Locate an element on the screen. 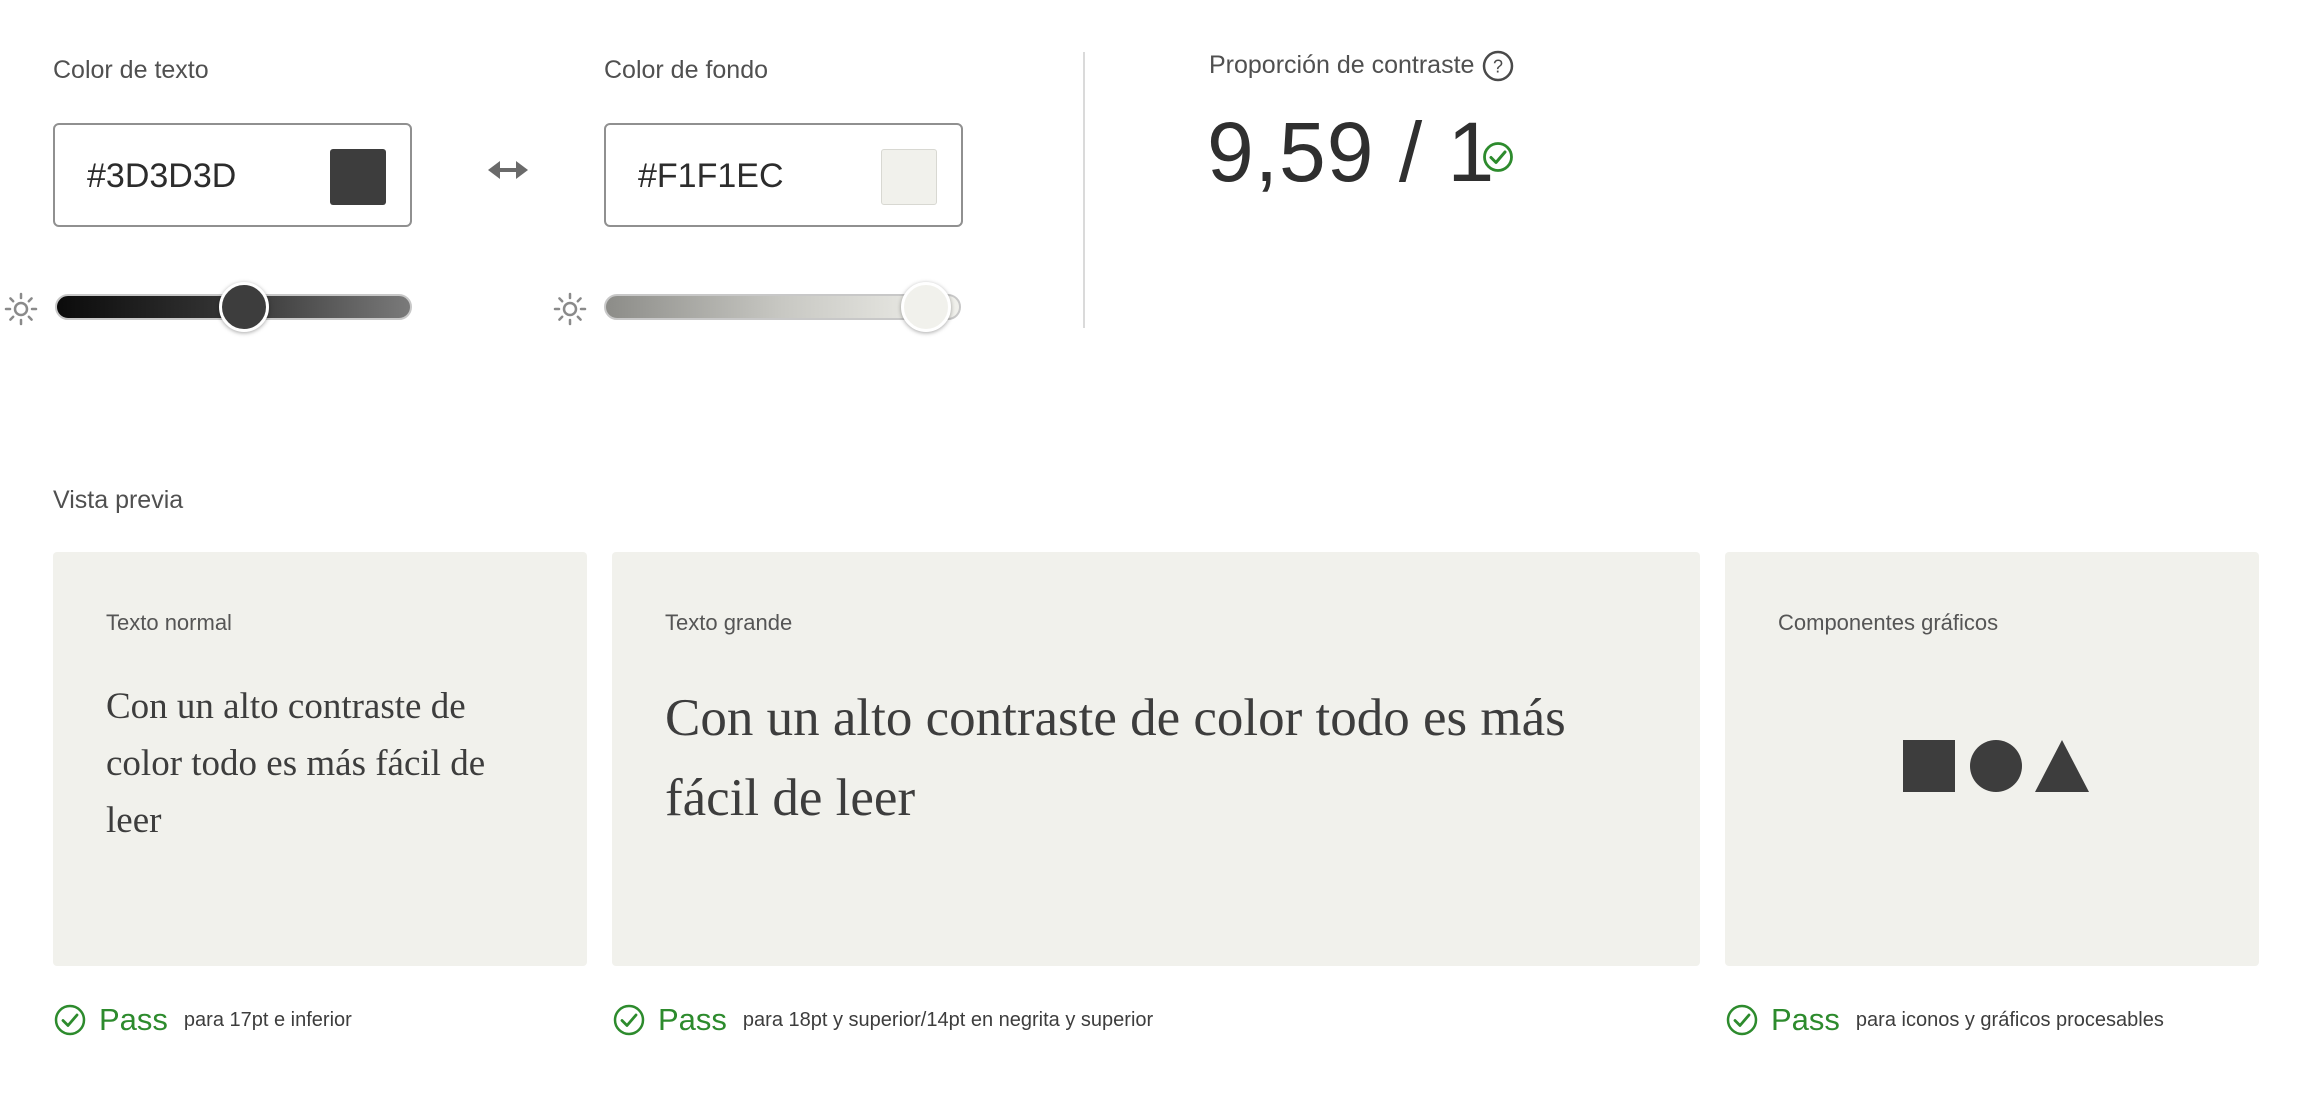 This screenshot has width=2300, height=1118. contrast-ratio: 9,59 / 1 is located at coordinates (1351, 152).